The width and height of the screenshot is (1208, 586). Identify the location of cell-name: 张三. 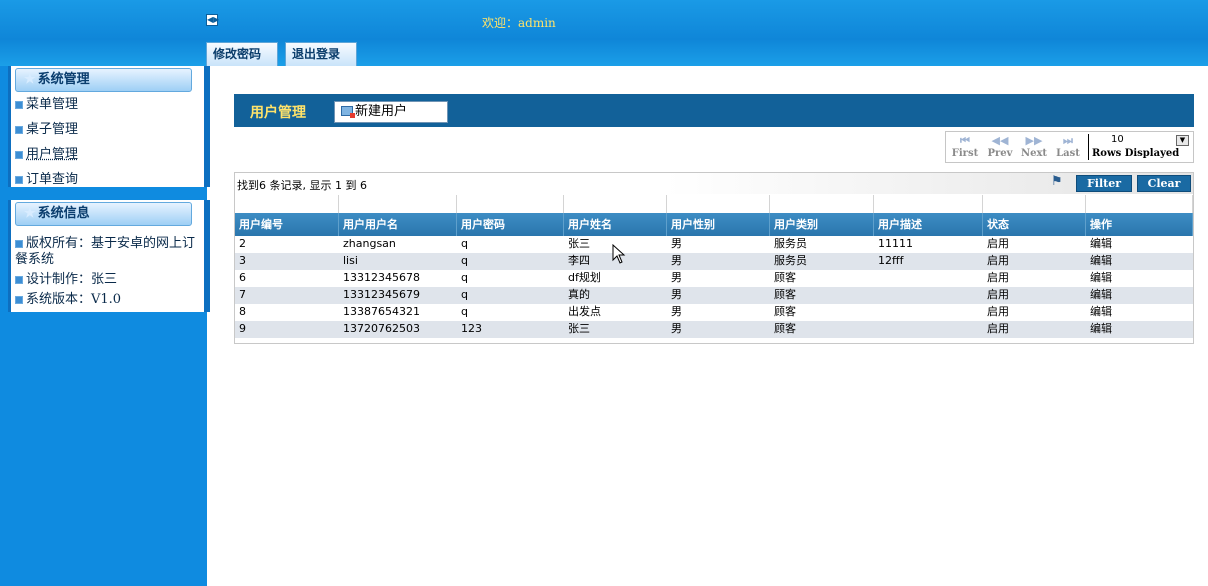
(579, 328).